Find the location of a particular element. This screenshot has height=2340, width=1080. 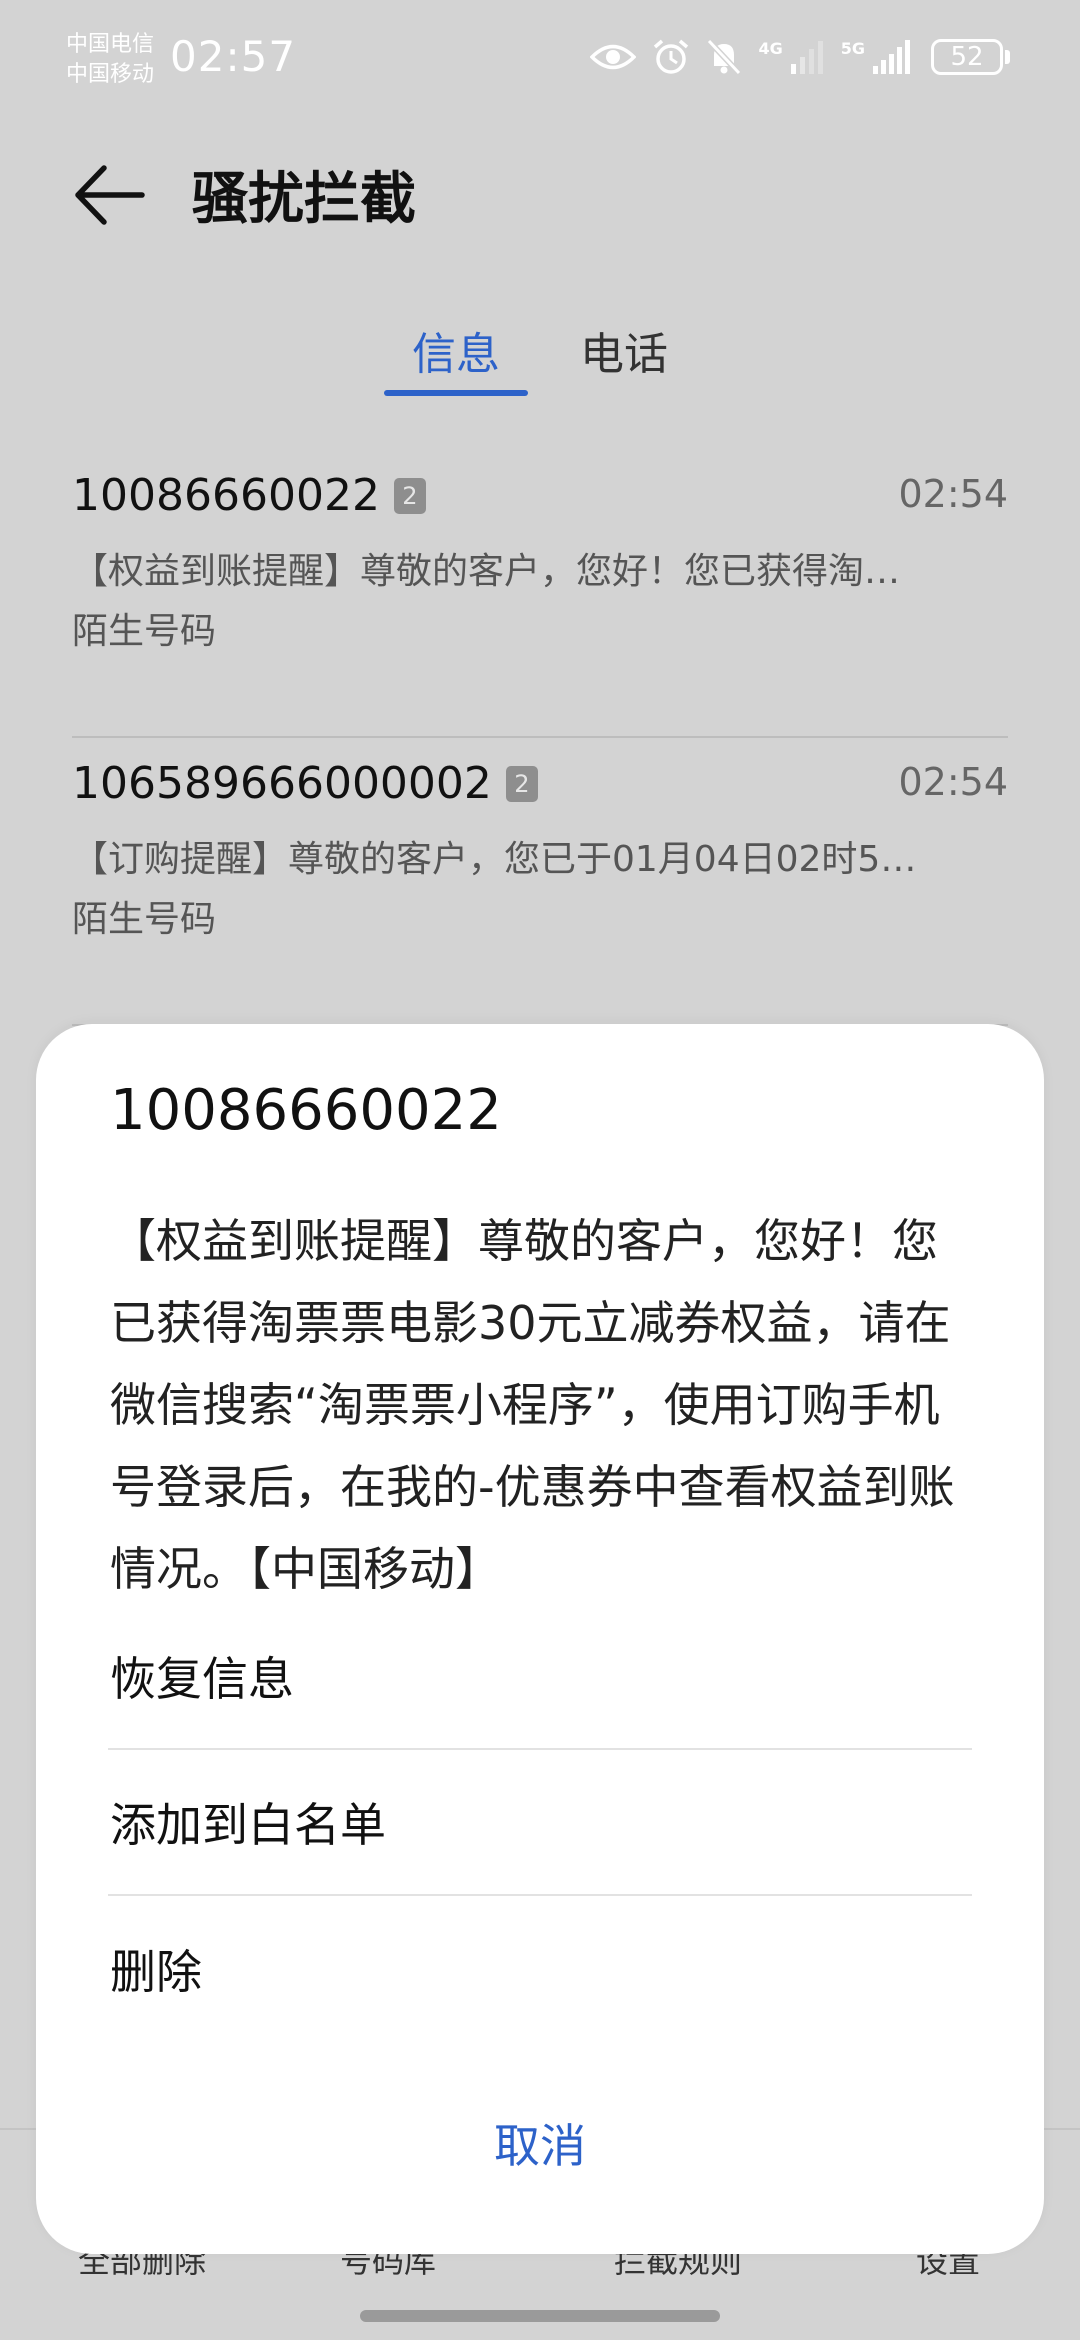

back-arrow-icon is located at coordinates (110, 195).